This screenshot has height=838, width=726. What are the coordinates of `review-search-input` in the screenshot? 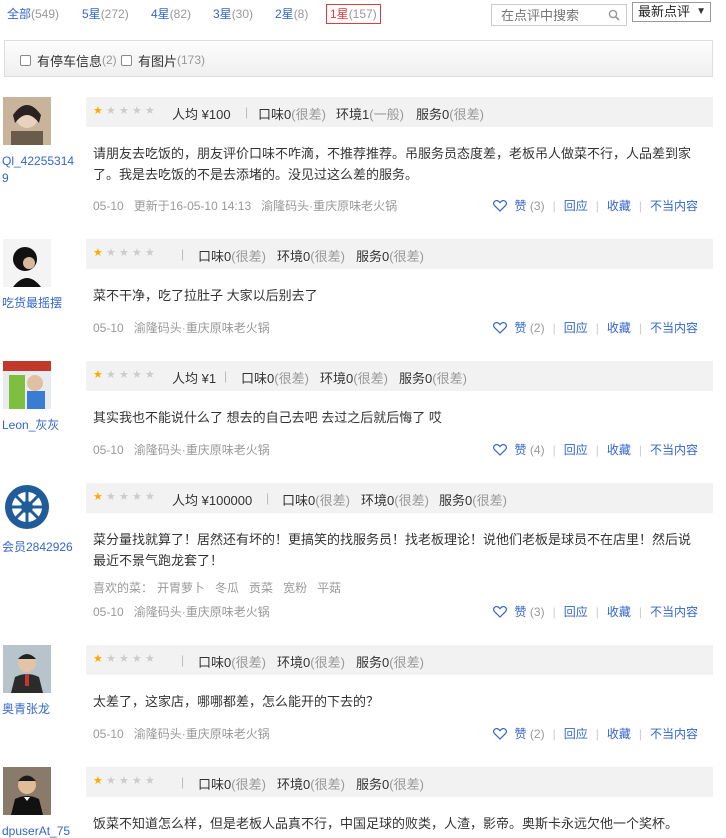 It's located at (547, 15).